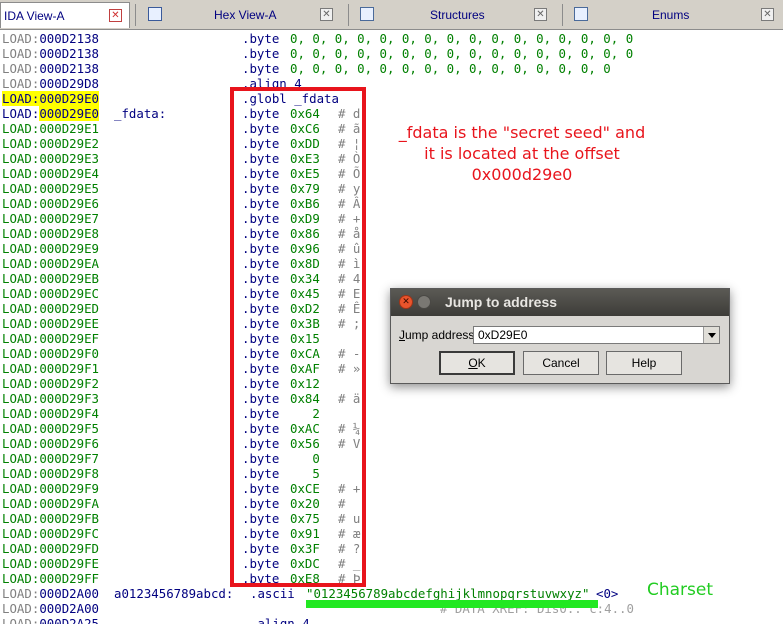  Describe the element at coordinates (391, 83) in the screenshot. I see `listing-line: LOAD:000D29D8 .align 4` at that location.